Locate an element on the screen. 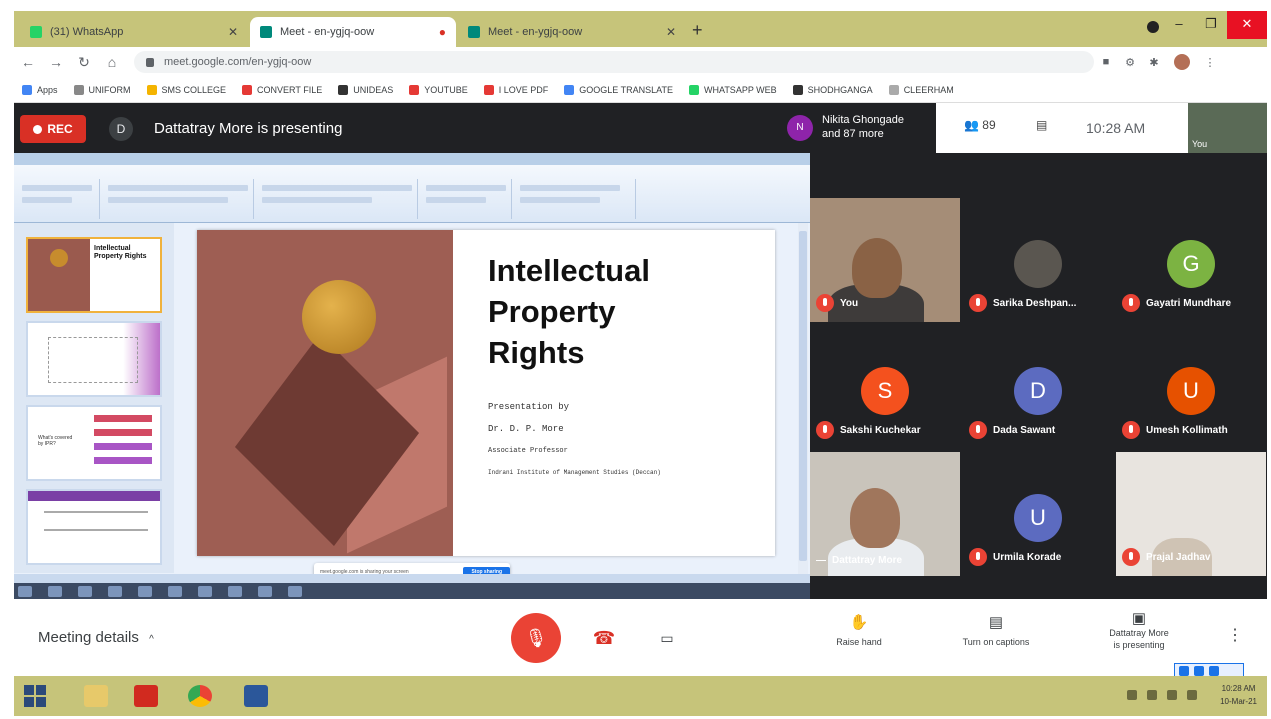 This screenshot has height=719, width=1271. network-icon is located at coordinates (1132, 695).